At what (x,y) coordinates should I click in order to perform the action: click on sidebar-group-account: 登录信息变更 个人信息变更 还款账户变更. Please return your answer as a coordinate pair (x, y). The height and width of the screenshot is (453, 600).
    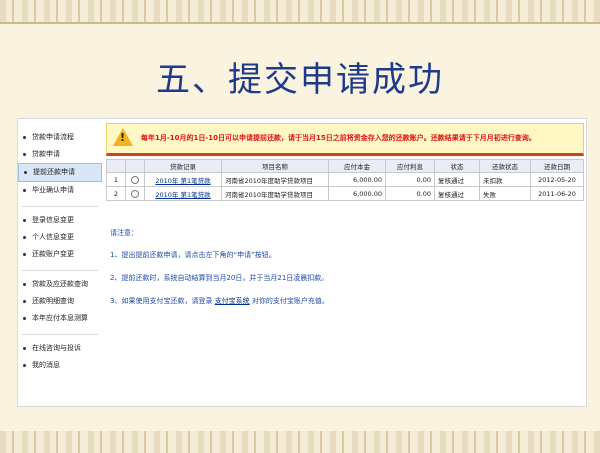
    Looking at the image, I should click on (60, 237).